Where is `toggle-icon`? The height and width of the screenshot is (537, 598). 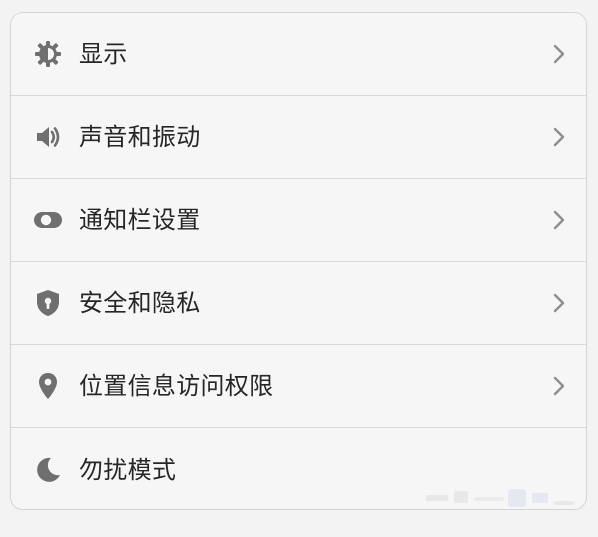
toggle-icon is located at coordinates (48, 220).